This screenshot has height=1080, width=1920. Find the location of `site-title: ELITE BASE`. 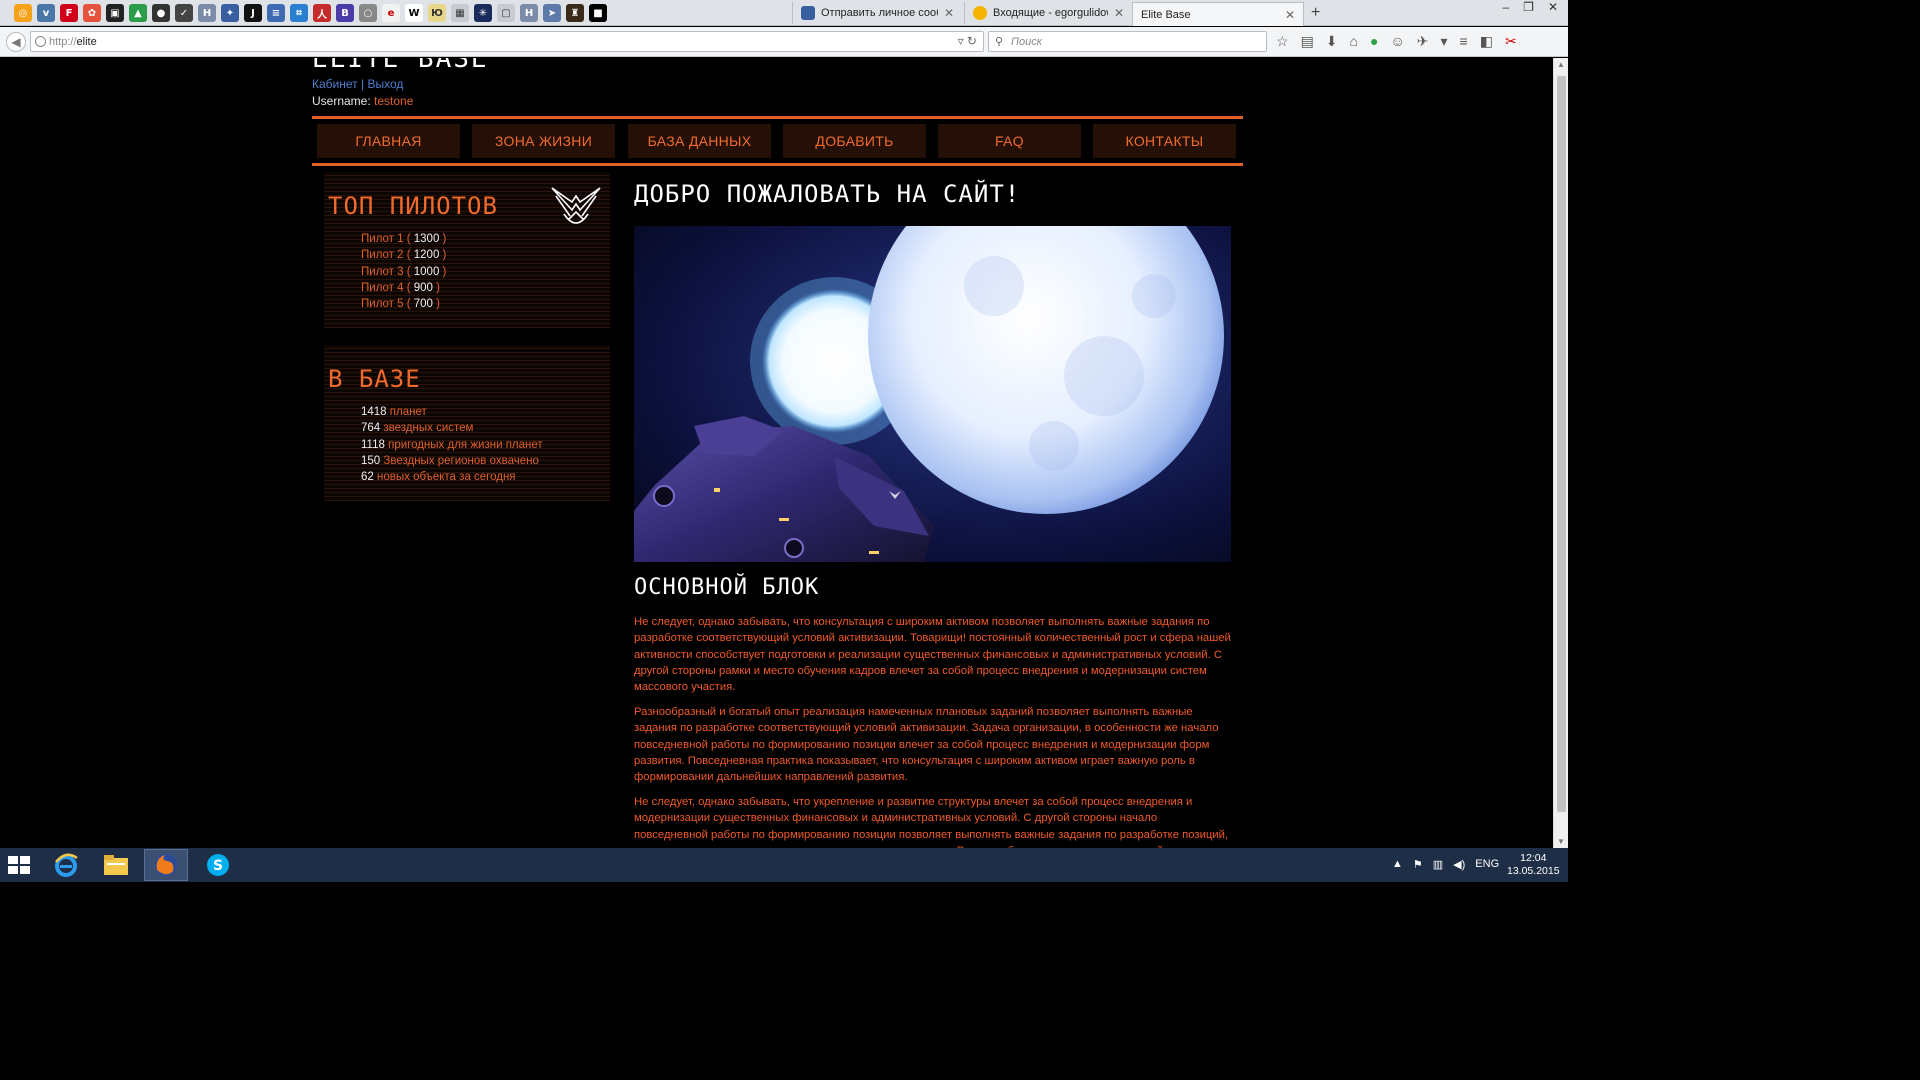

site-title: ELITE BASE is located at coordinates (400, 66).